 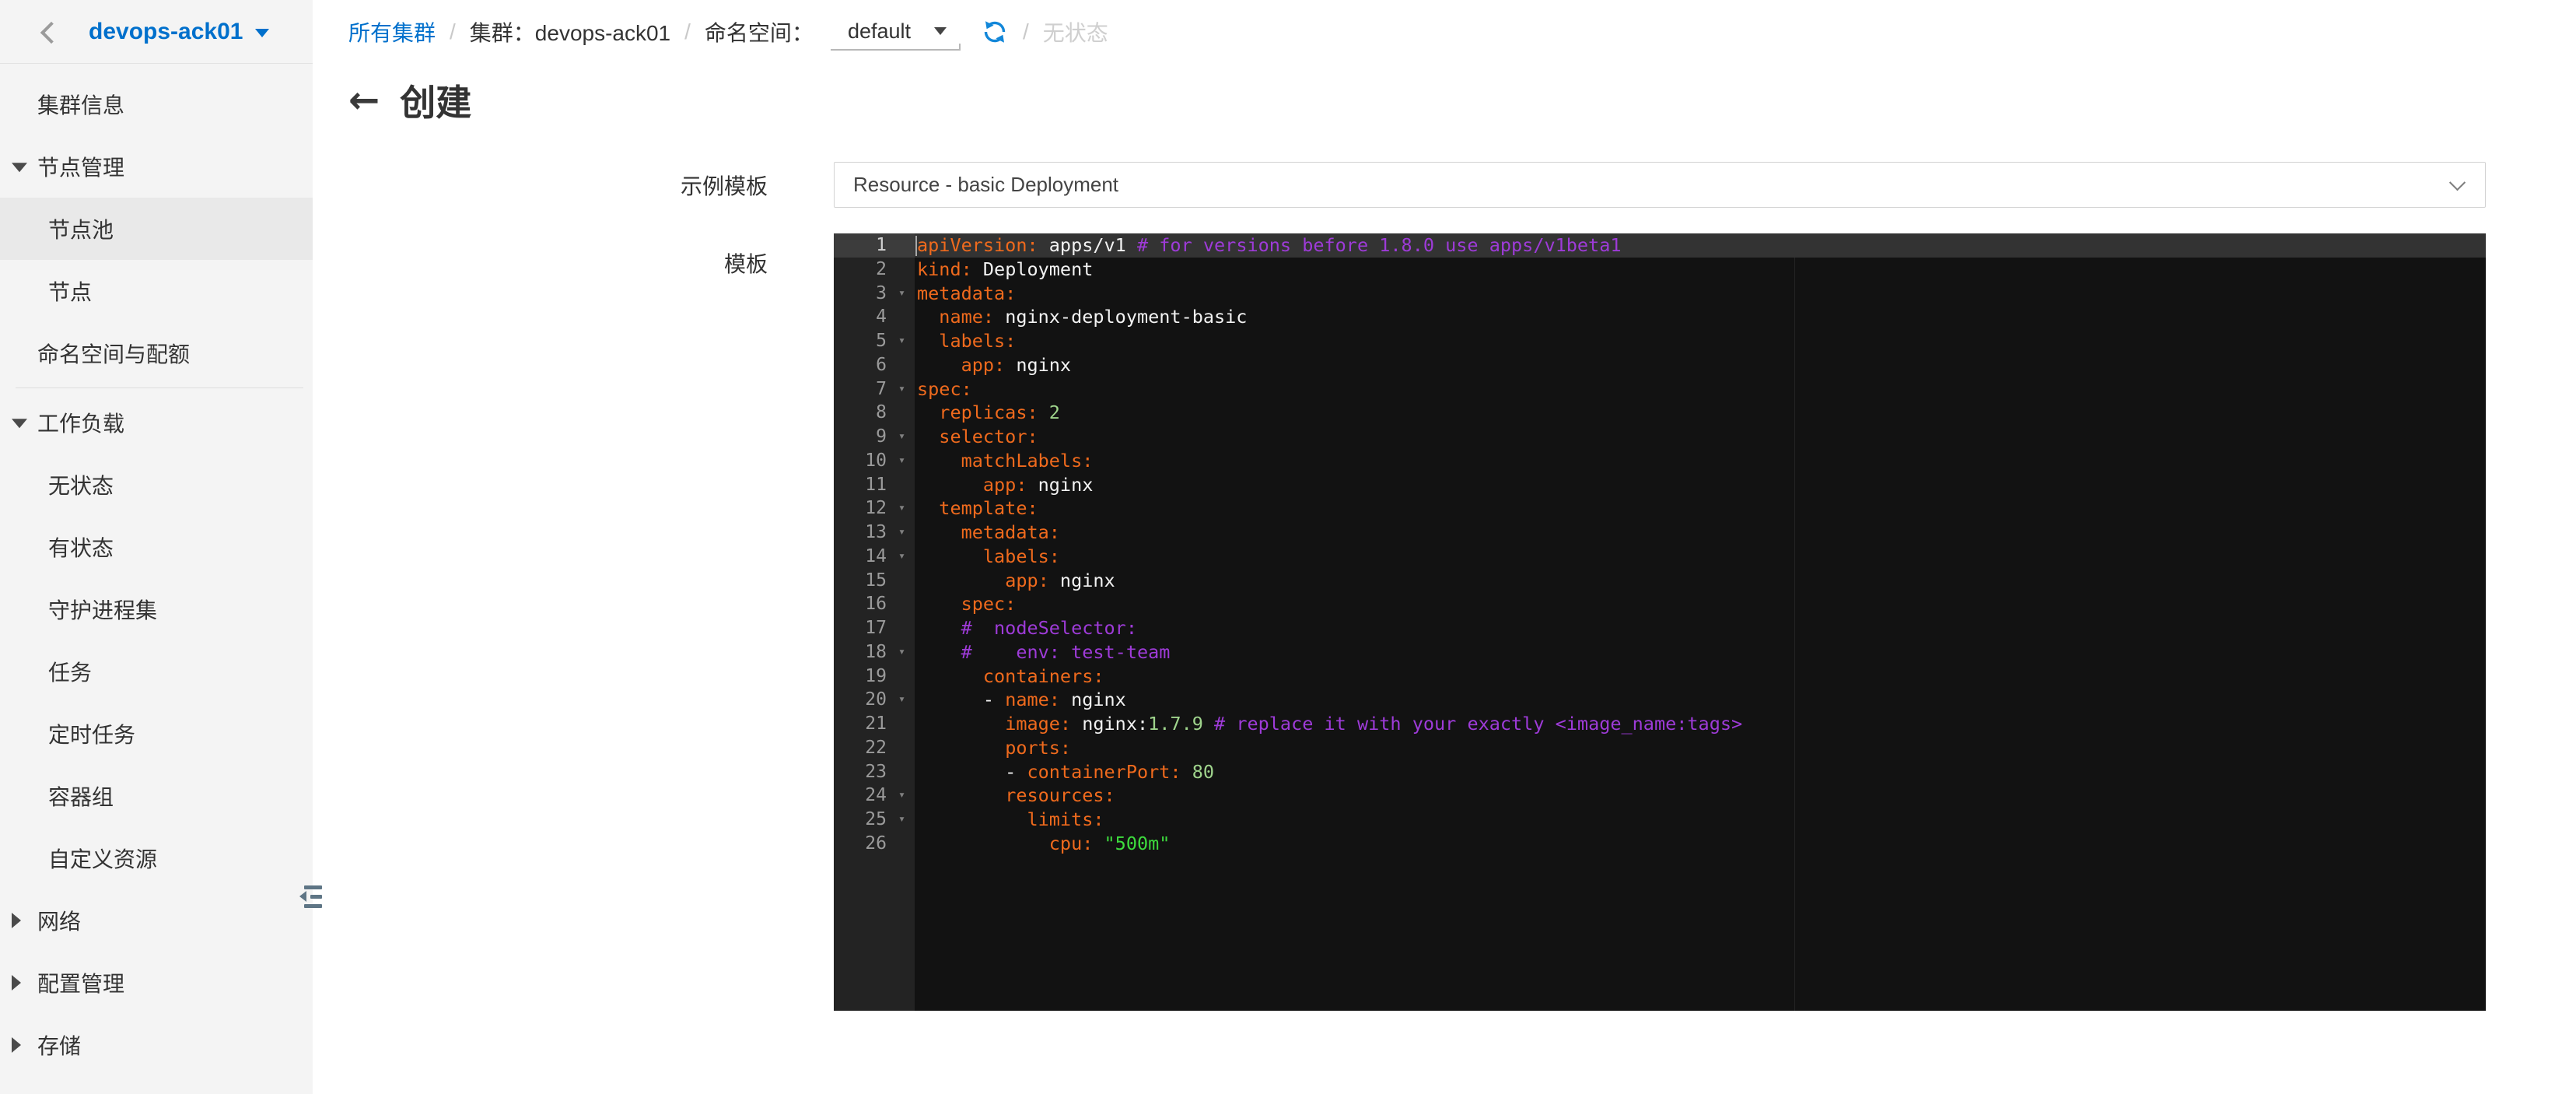 I want to click on gutter-line-number: 15, so click(x=876, y=580).